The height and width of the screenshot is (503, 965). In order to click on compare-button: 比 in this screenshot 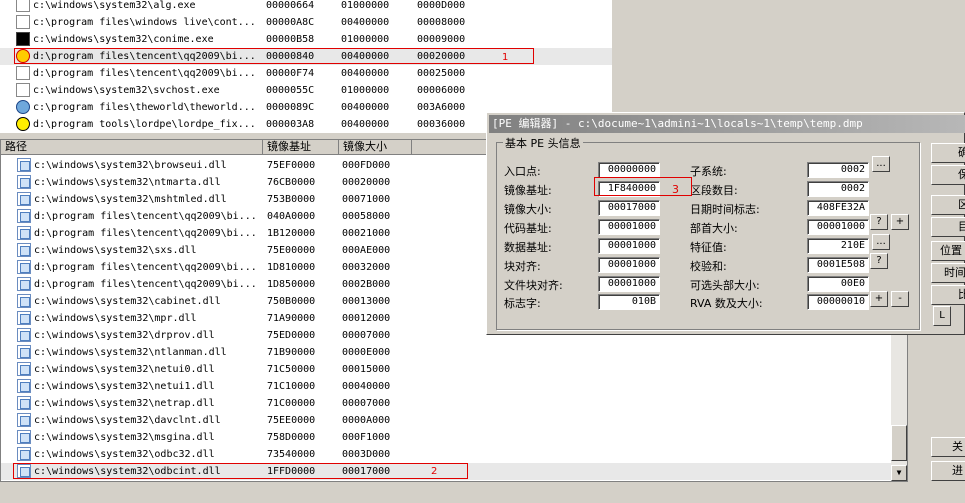, I will do `click(948, 295)`.